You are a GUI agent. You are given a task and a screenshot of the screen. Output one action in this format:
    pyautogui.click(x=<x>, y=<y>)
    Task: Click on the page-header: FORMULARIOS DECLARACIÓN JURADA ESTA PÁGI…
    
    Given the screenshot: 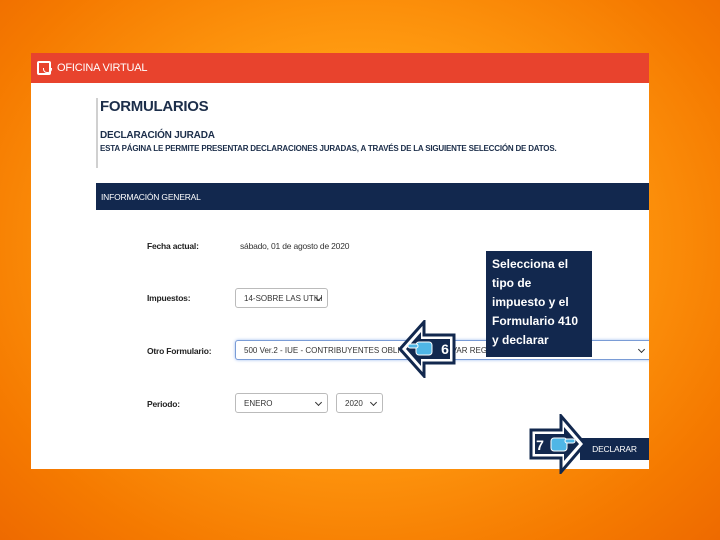 What is the action you would take?
    pyautogui.click(x=326, y=133)
    